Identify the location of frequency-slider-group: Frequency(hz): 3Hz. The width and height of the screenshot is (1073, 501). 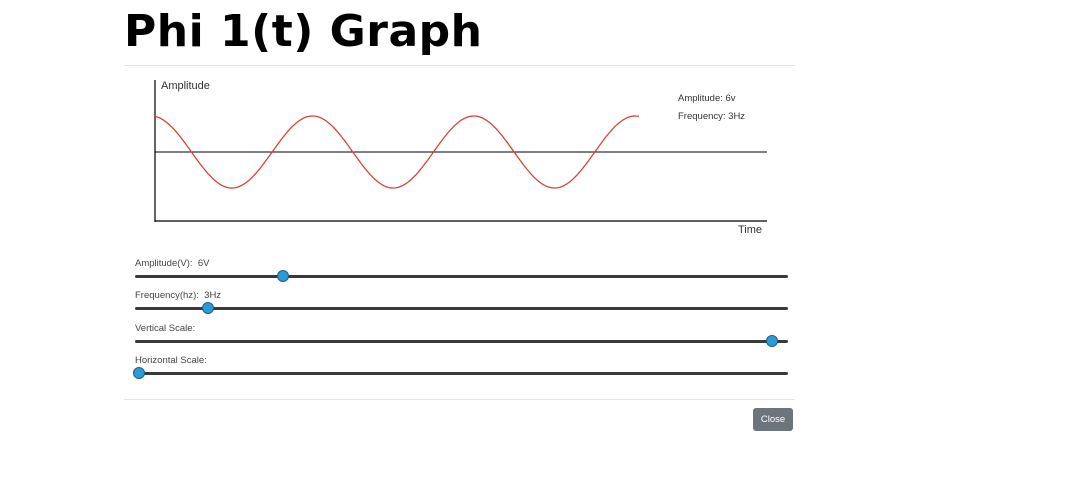
(461, 301).